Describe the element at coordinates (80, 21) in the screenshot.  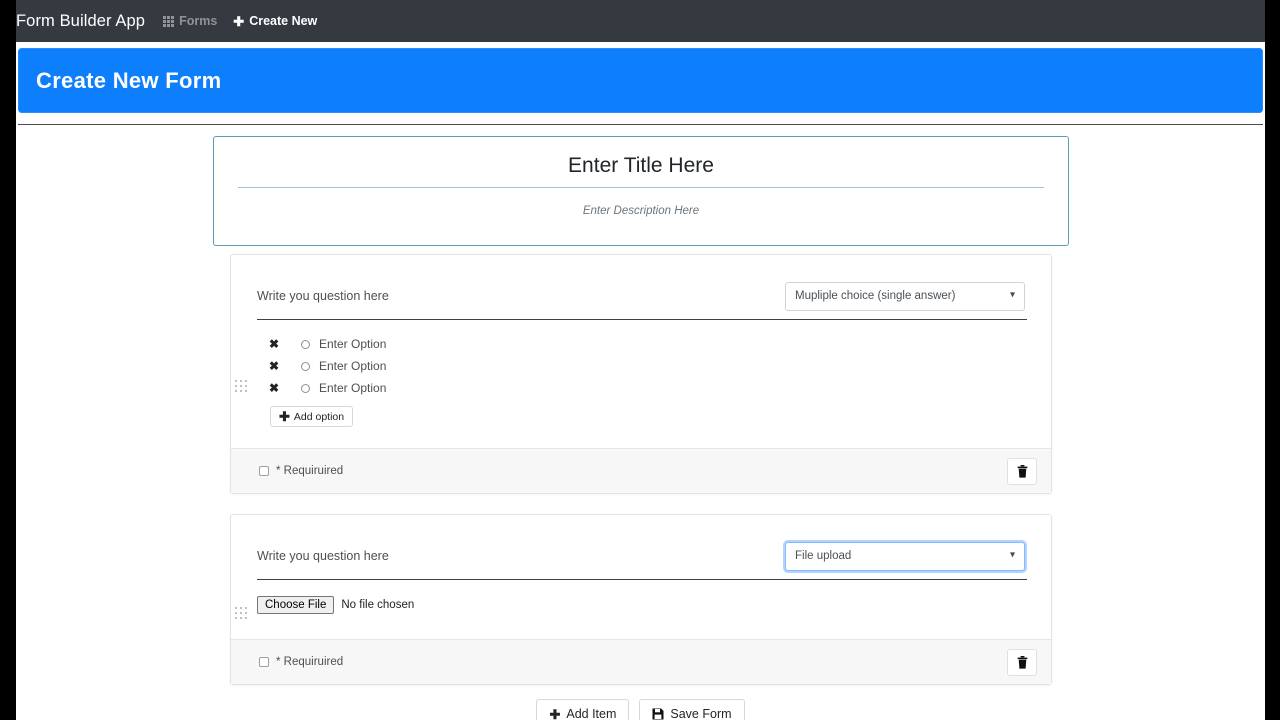
I see `app-brand: Form Builder App` at that location.